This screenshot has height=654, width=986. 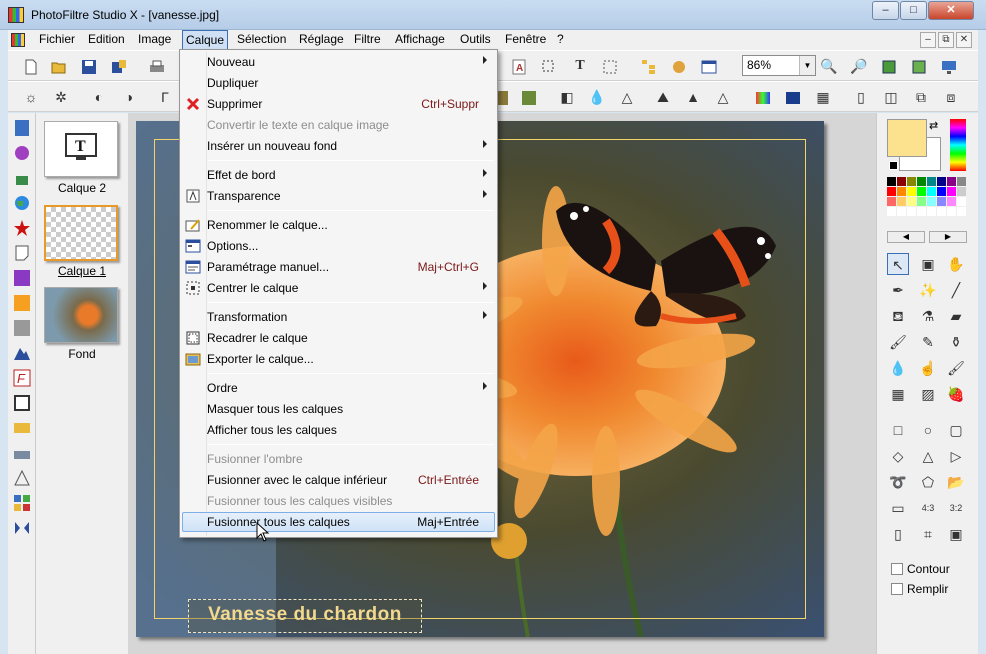 What do you see at coordinates (22, 128) in the screenshot?
I see `calculator-icon` at bounding box center [22, 128].